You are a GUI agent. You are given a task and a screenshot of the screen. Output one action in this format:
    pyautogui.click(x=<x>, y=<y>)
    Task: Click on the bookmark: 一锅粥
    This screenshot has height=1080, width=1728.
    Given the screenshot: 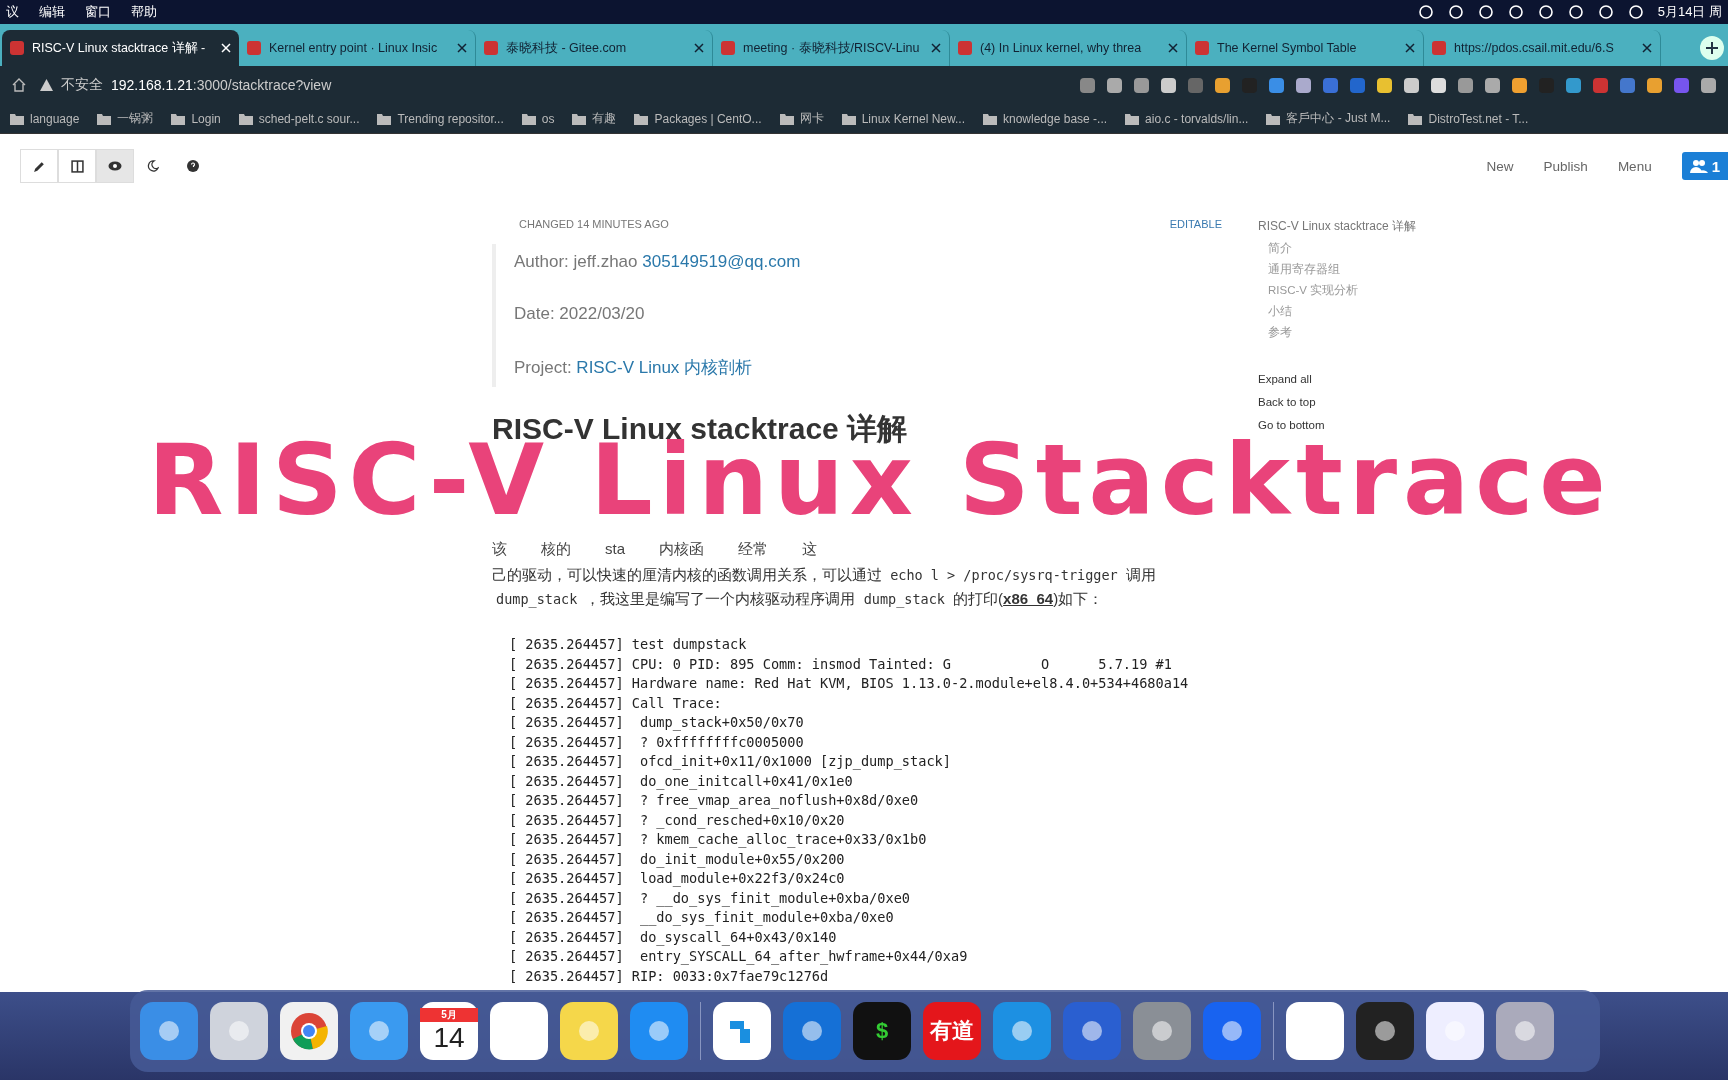 What is the action you would take?
    pyautogui.click(x=125, y=118)
    